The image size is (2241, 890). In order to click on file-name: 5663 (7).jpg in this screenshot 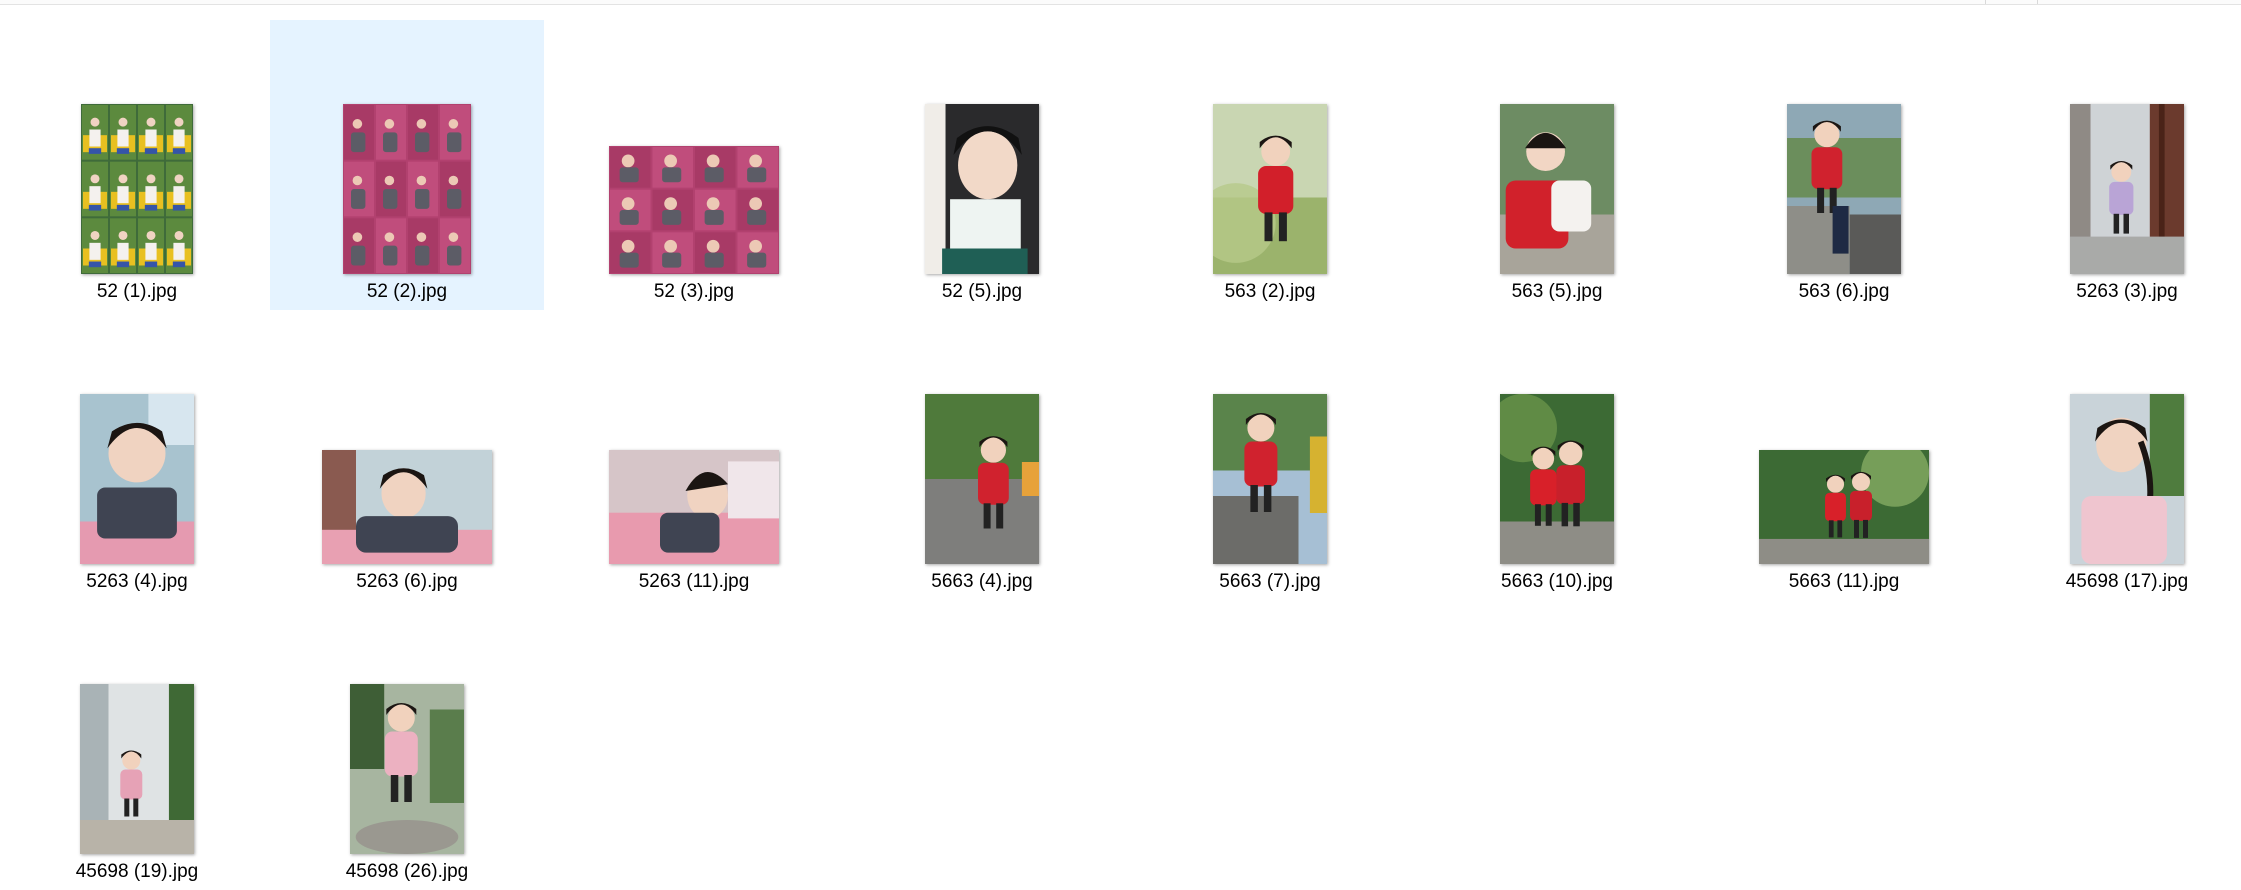, I will do `click(1270, 581)`.